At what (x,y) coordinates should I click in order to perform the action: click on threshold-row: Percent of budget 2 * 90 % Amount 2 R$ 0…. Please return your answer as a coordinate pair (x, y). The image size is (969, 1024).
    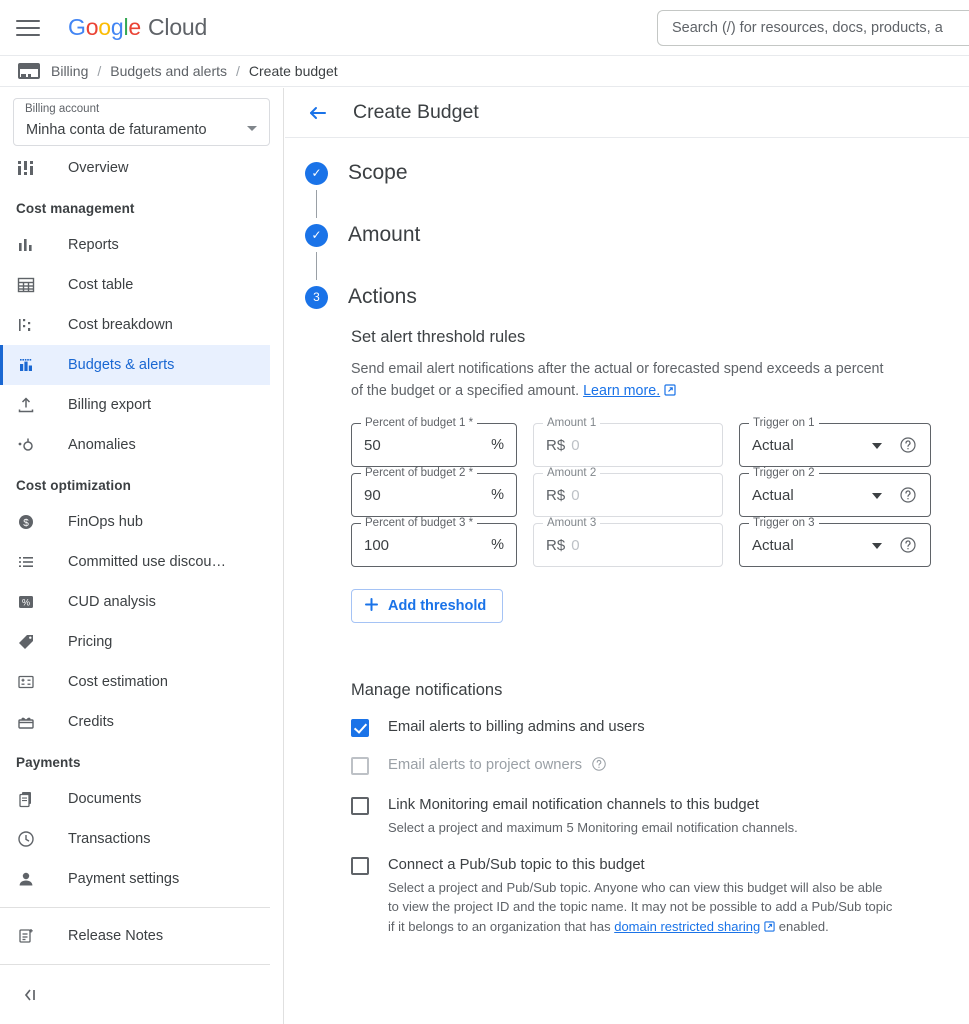
    Looking at the image, I should click on (660, 492).